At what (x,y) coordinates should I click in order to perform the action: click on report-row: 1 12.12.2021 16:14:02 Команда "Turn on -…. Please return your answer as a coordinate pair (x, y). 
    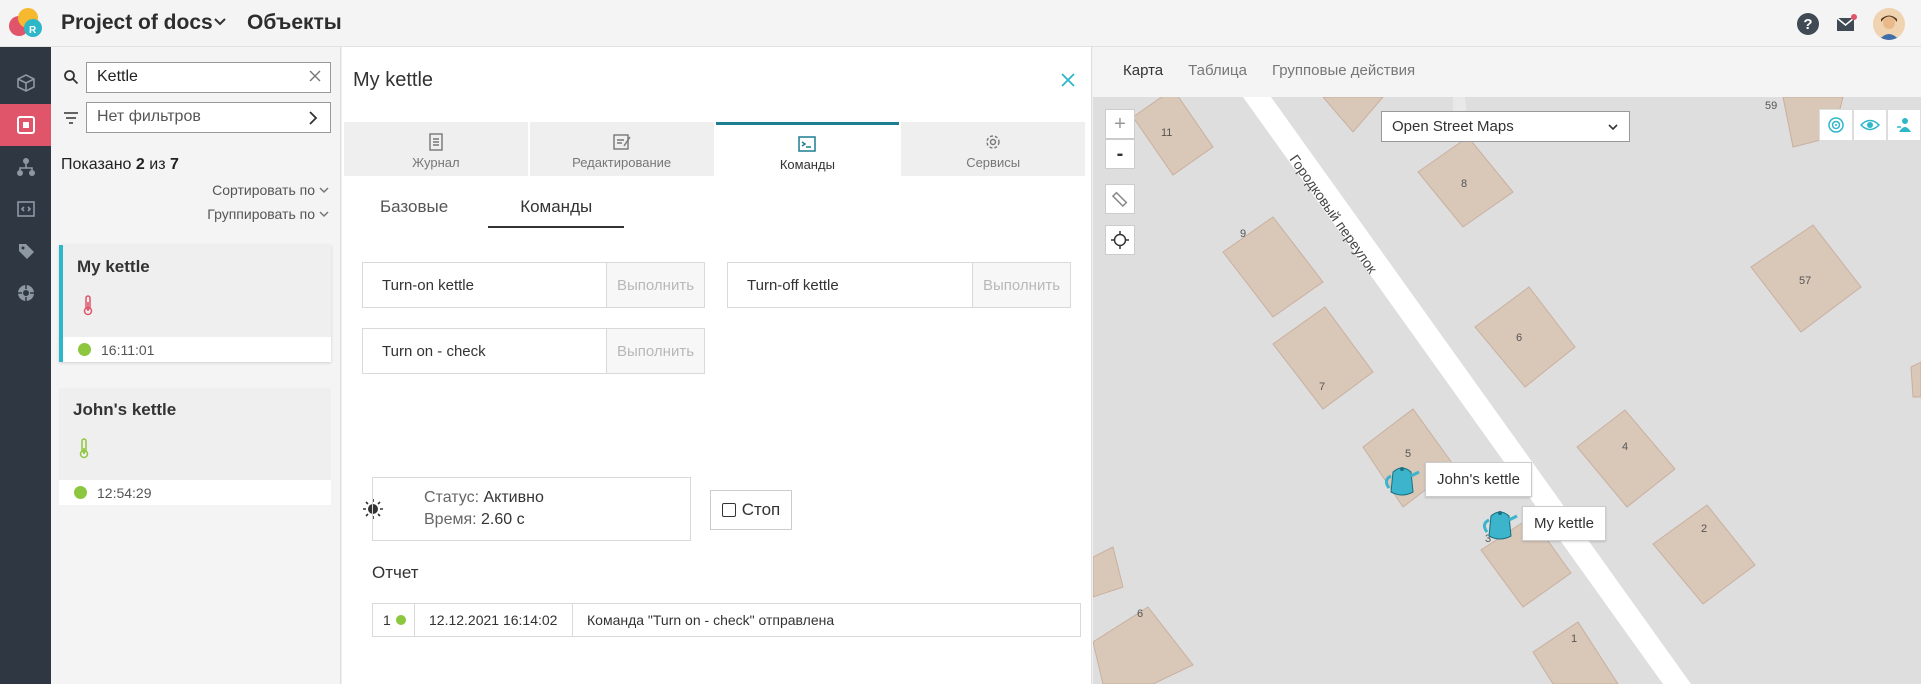
    Looking at the image, I should click on (726, 620).